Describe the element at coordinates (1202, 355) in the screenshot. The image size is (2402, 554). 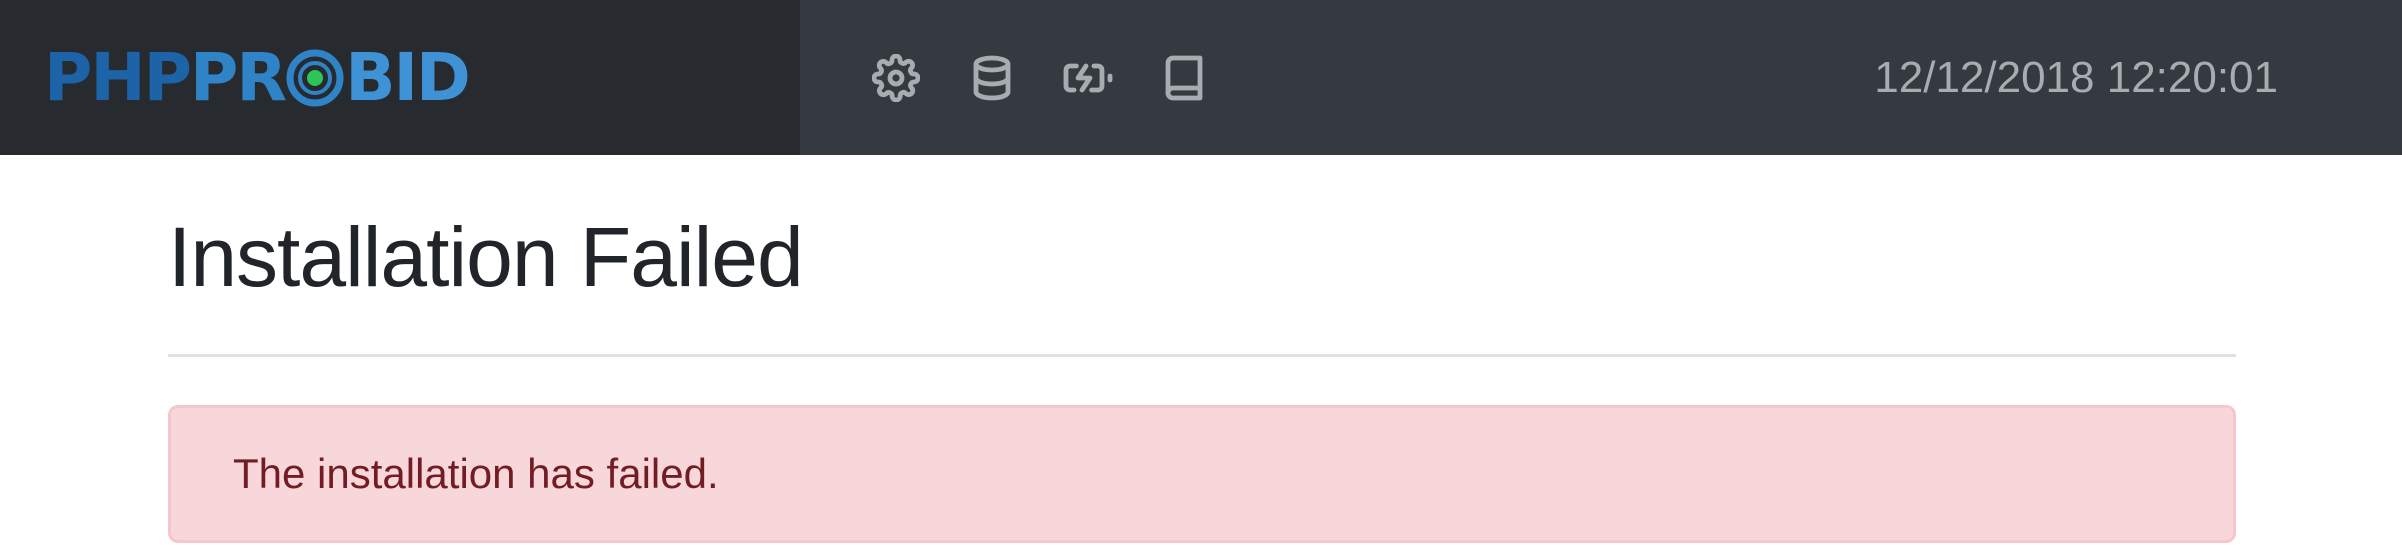
I see `title-divider` at that location.